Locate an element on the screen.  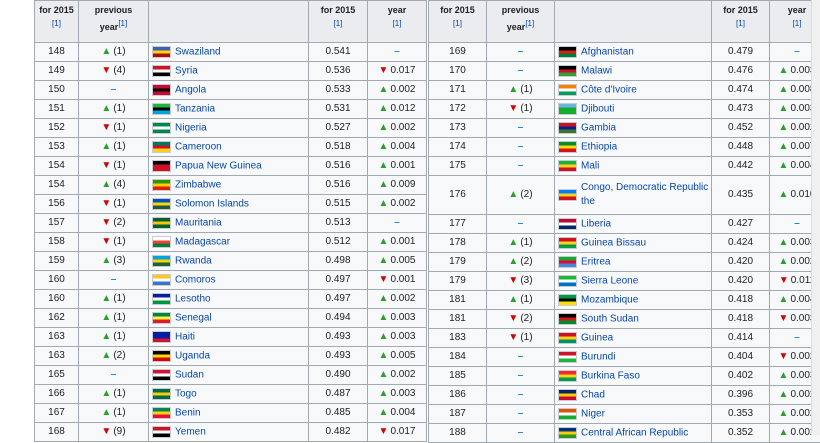
no-change-dash: – is located at coordinates (114, 89).